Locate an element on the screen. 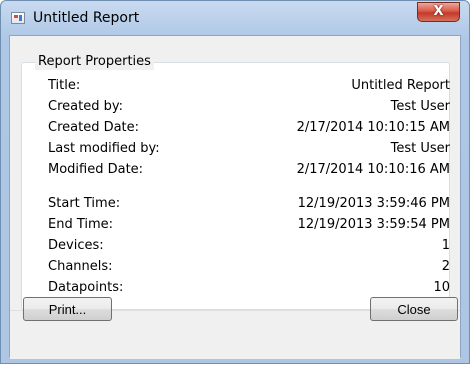 This screenshot has width=472, height=366. property-value: 10 is located at coordinates (441, 287).